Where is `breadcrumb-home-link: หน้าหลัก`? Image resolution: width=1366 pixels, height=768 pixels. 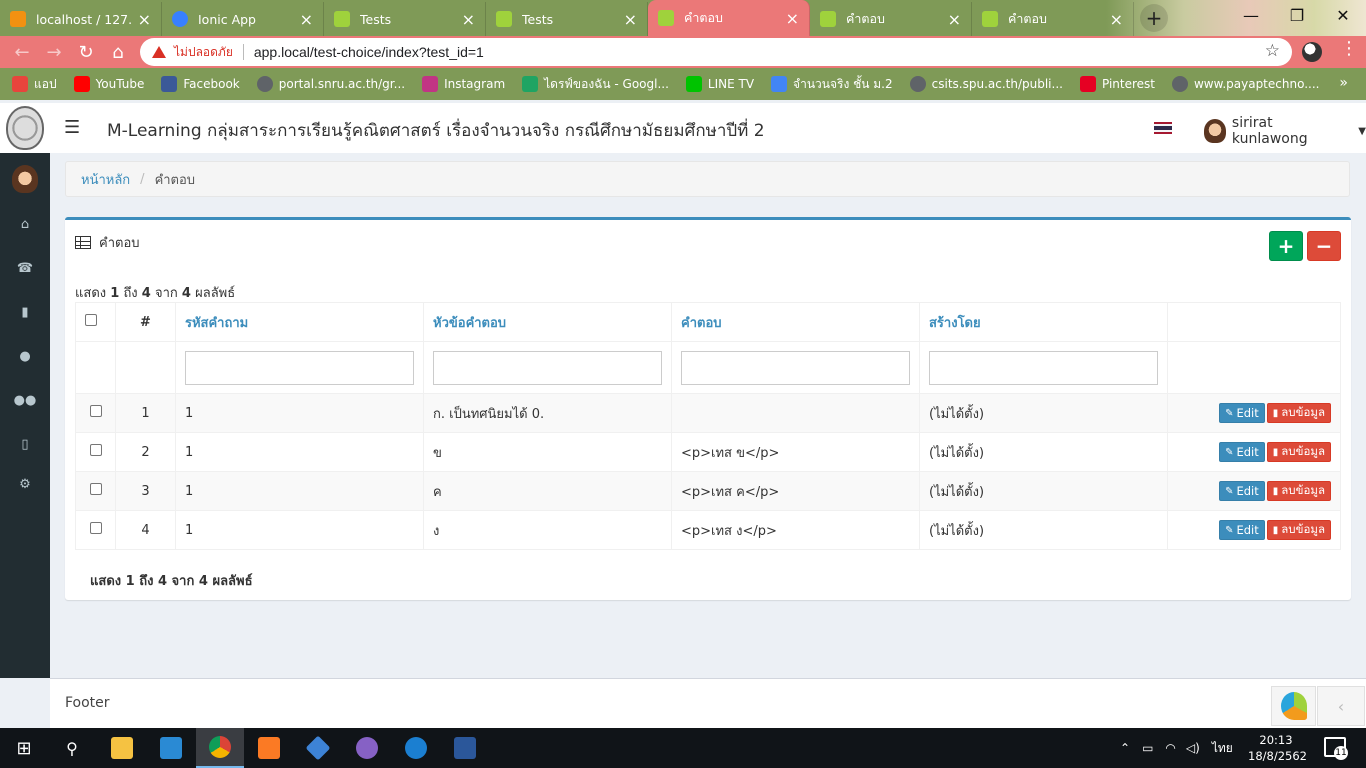 breadcrumb-home-link: หน้าหลัก is located at coordinates (105, 179).